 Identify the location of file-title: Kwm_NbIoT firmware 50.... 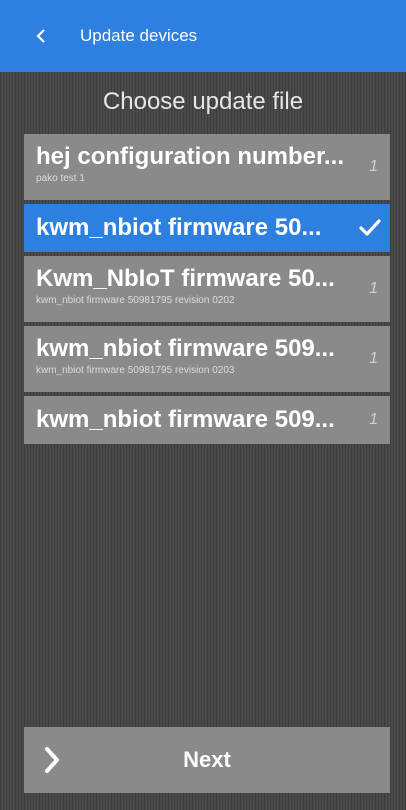
(185, 278).